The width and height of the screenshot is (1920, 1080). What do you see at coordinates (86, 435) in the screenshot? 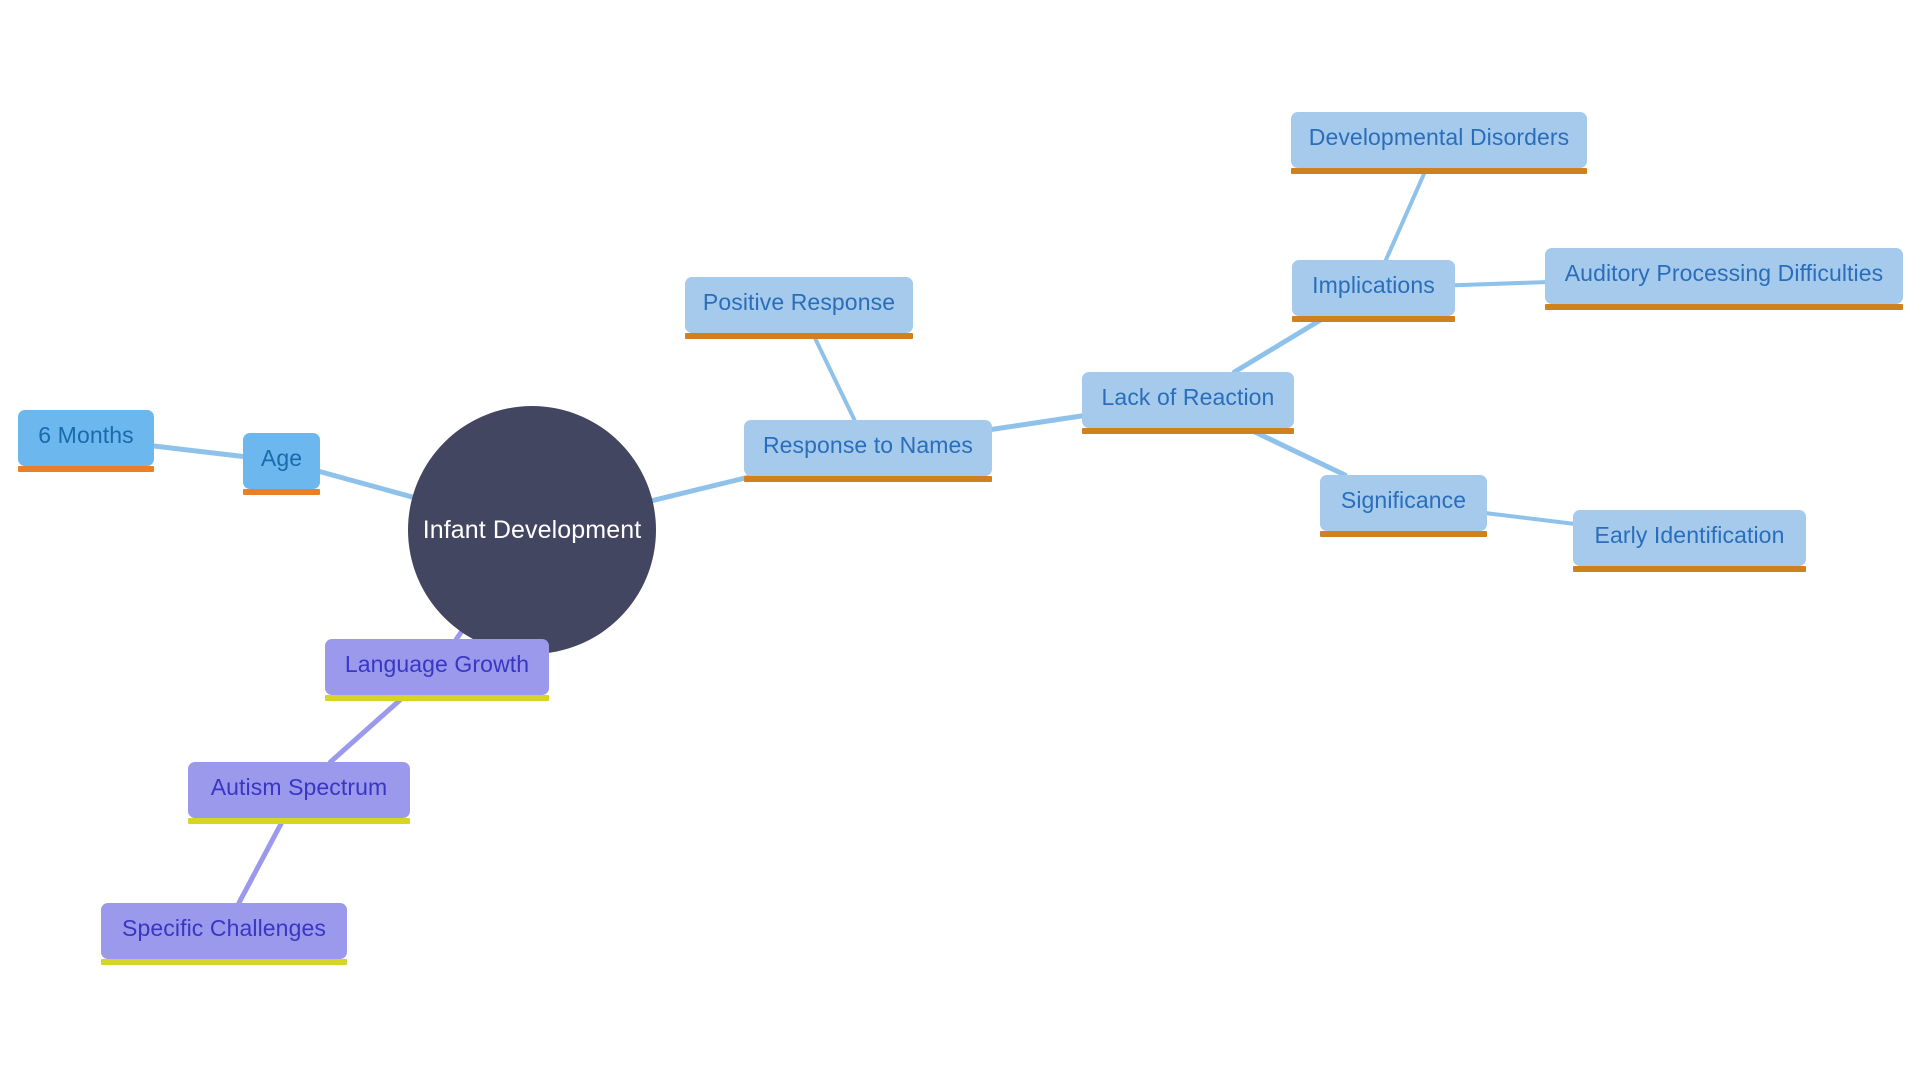
I see `node-label: 6 Months` at bounding box center [86, 435].